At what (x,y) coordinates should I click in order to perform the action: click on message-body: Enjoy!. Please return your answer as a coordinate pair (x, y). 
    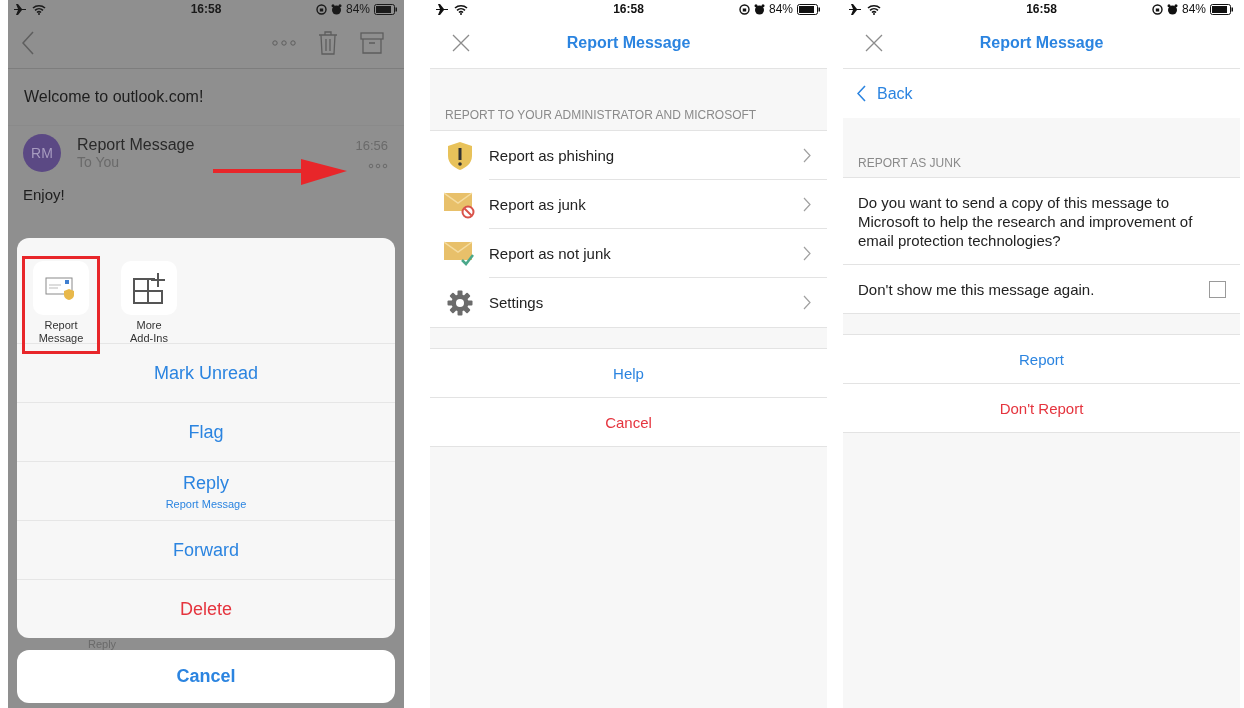
    Looking at the image, I should click on (44, 194).